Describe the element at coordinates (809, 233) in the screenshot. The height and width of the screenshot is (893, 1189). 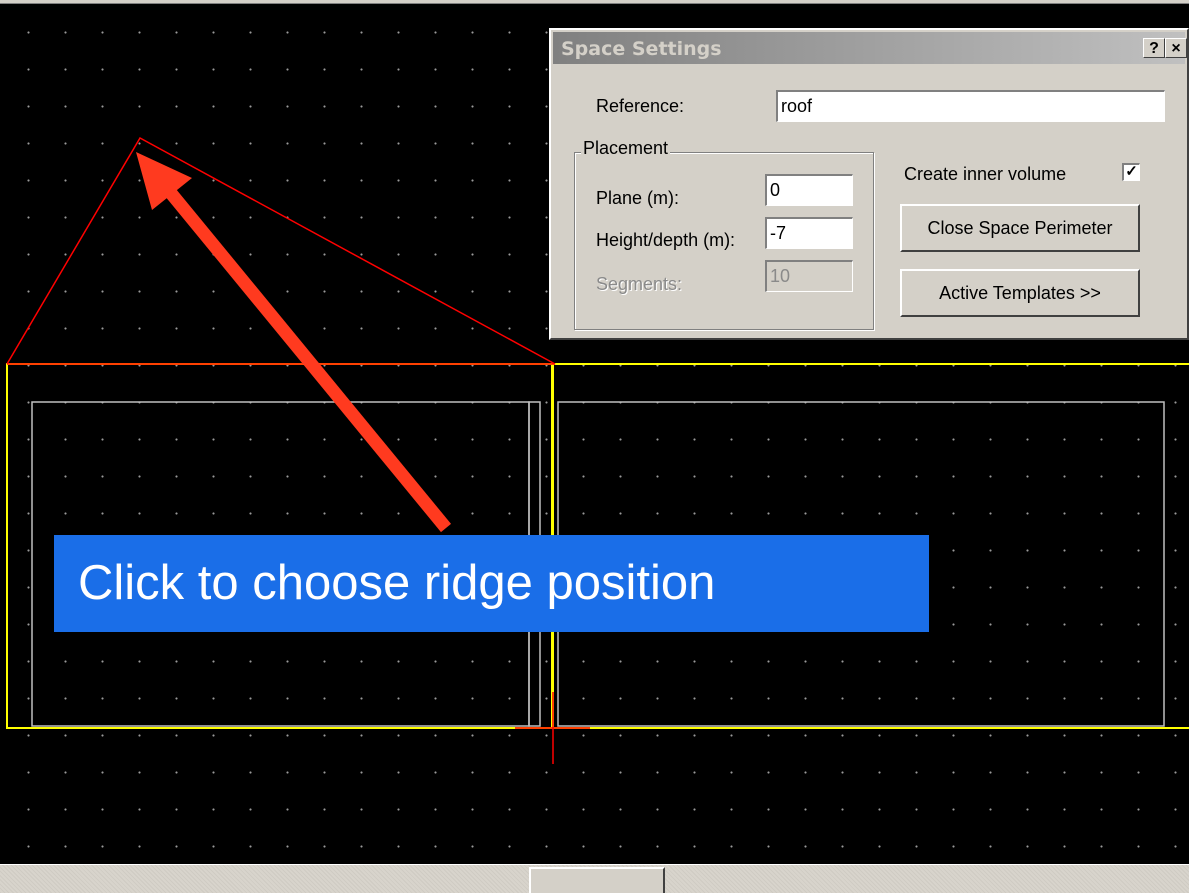
I see `height-depth-input: -7` at that location.